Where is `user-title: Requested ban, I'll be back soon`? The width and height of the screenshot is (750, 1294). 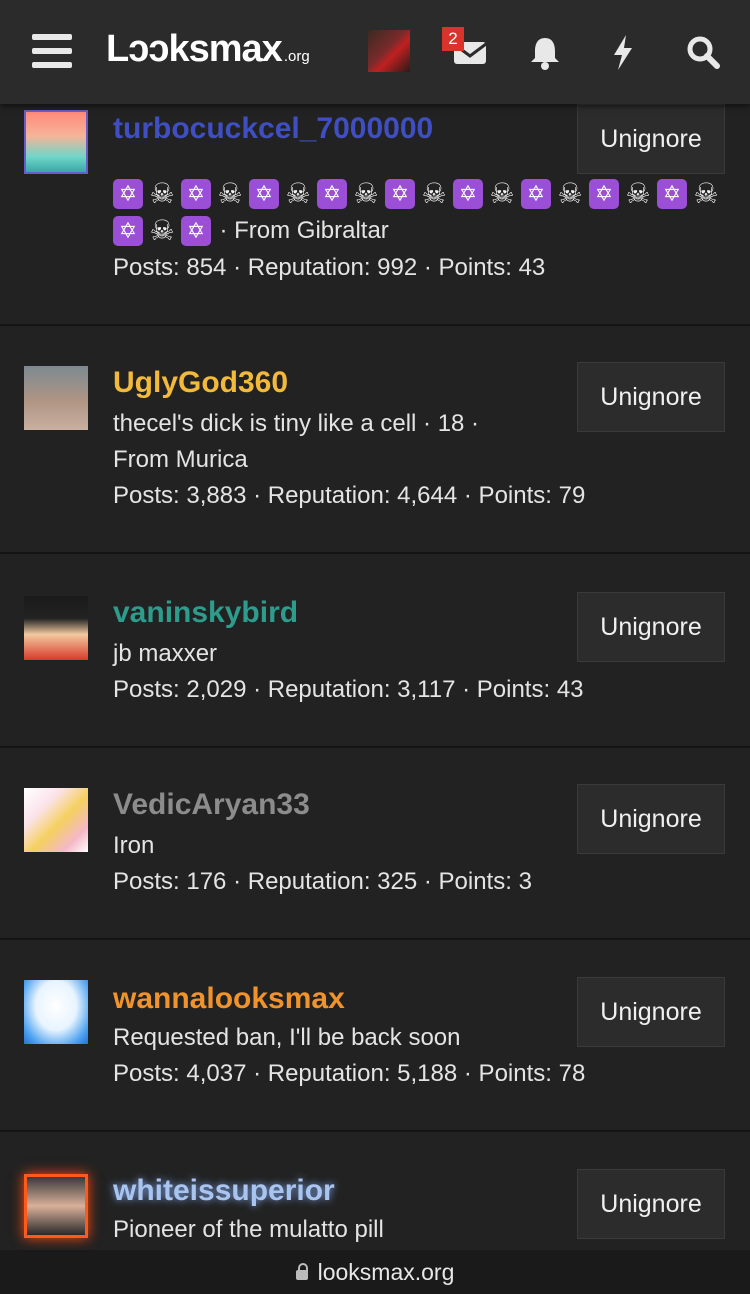 user-title: Requested ban, I'll be back soon is located at coordinates (287, 1037).